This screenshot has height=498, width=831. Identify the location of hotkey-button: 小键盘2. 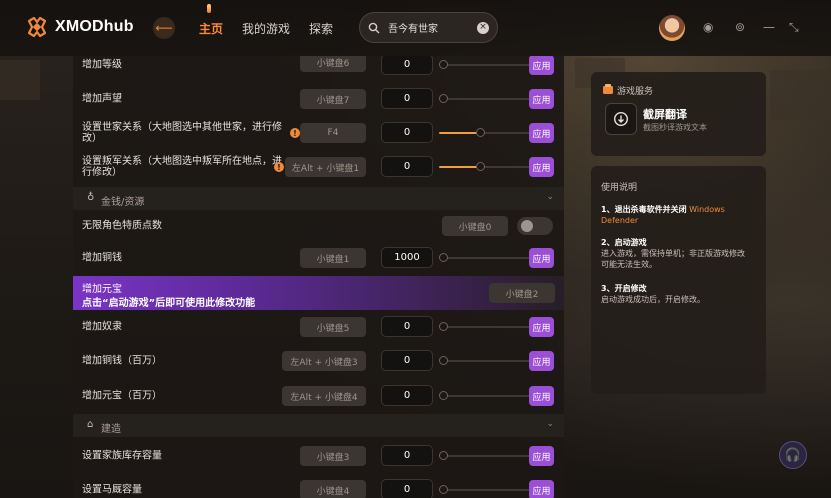
(522, 293).